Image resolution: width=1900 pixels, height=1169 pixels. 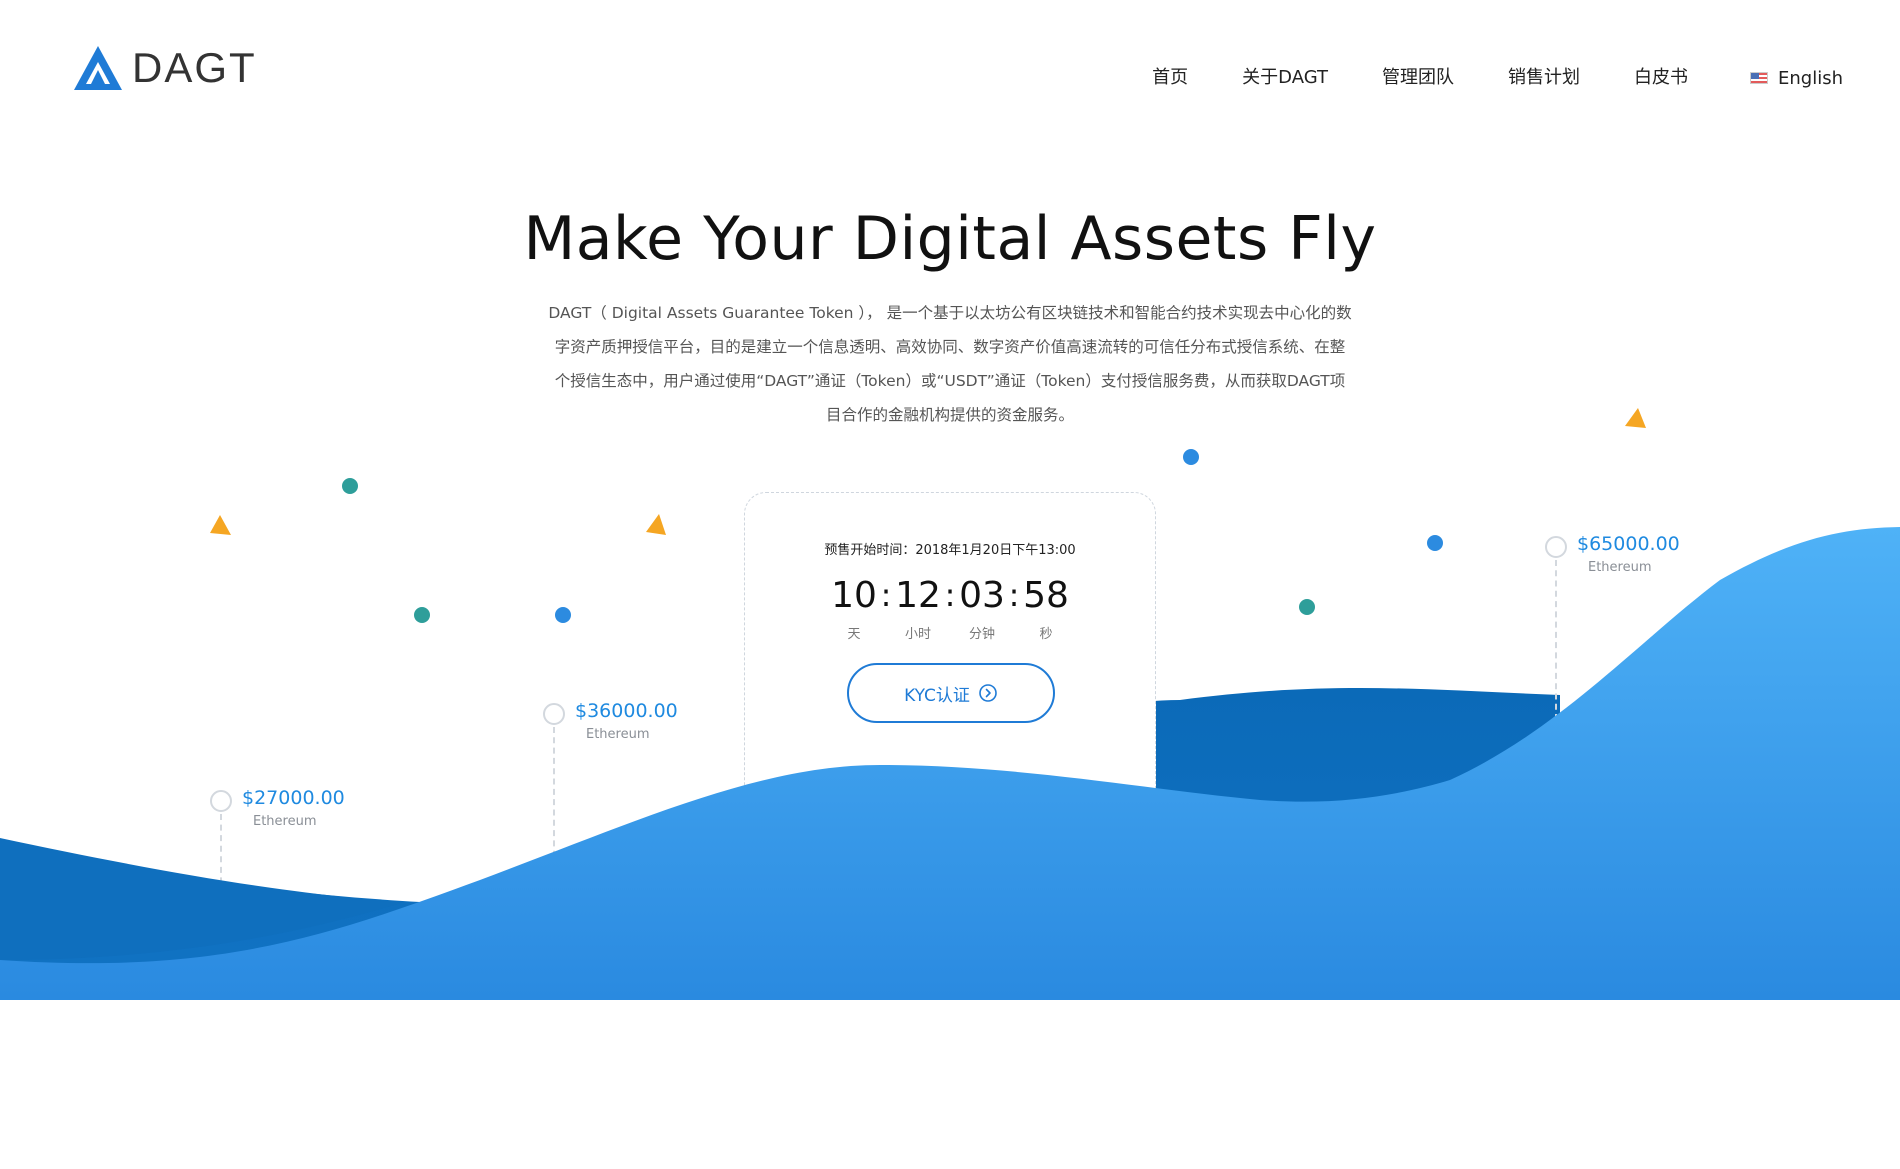 What do you see at coordinates (1810, 78) in the screenshot?
I see `language-label: English` at bounding box center [1810, 78].